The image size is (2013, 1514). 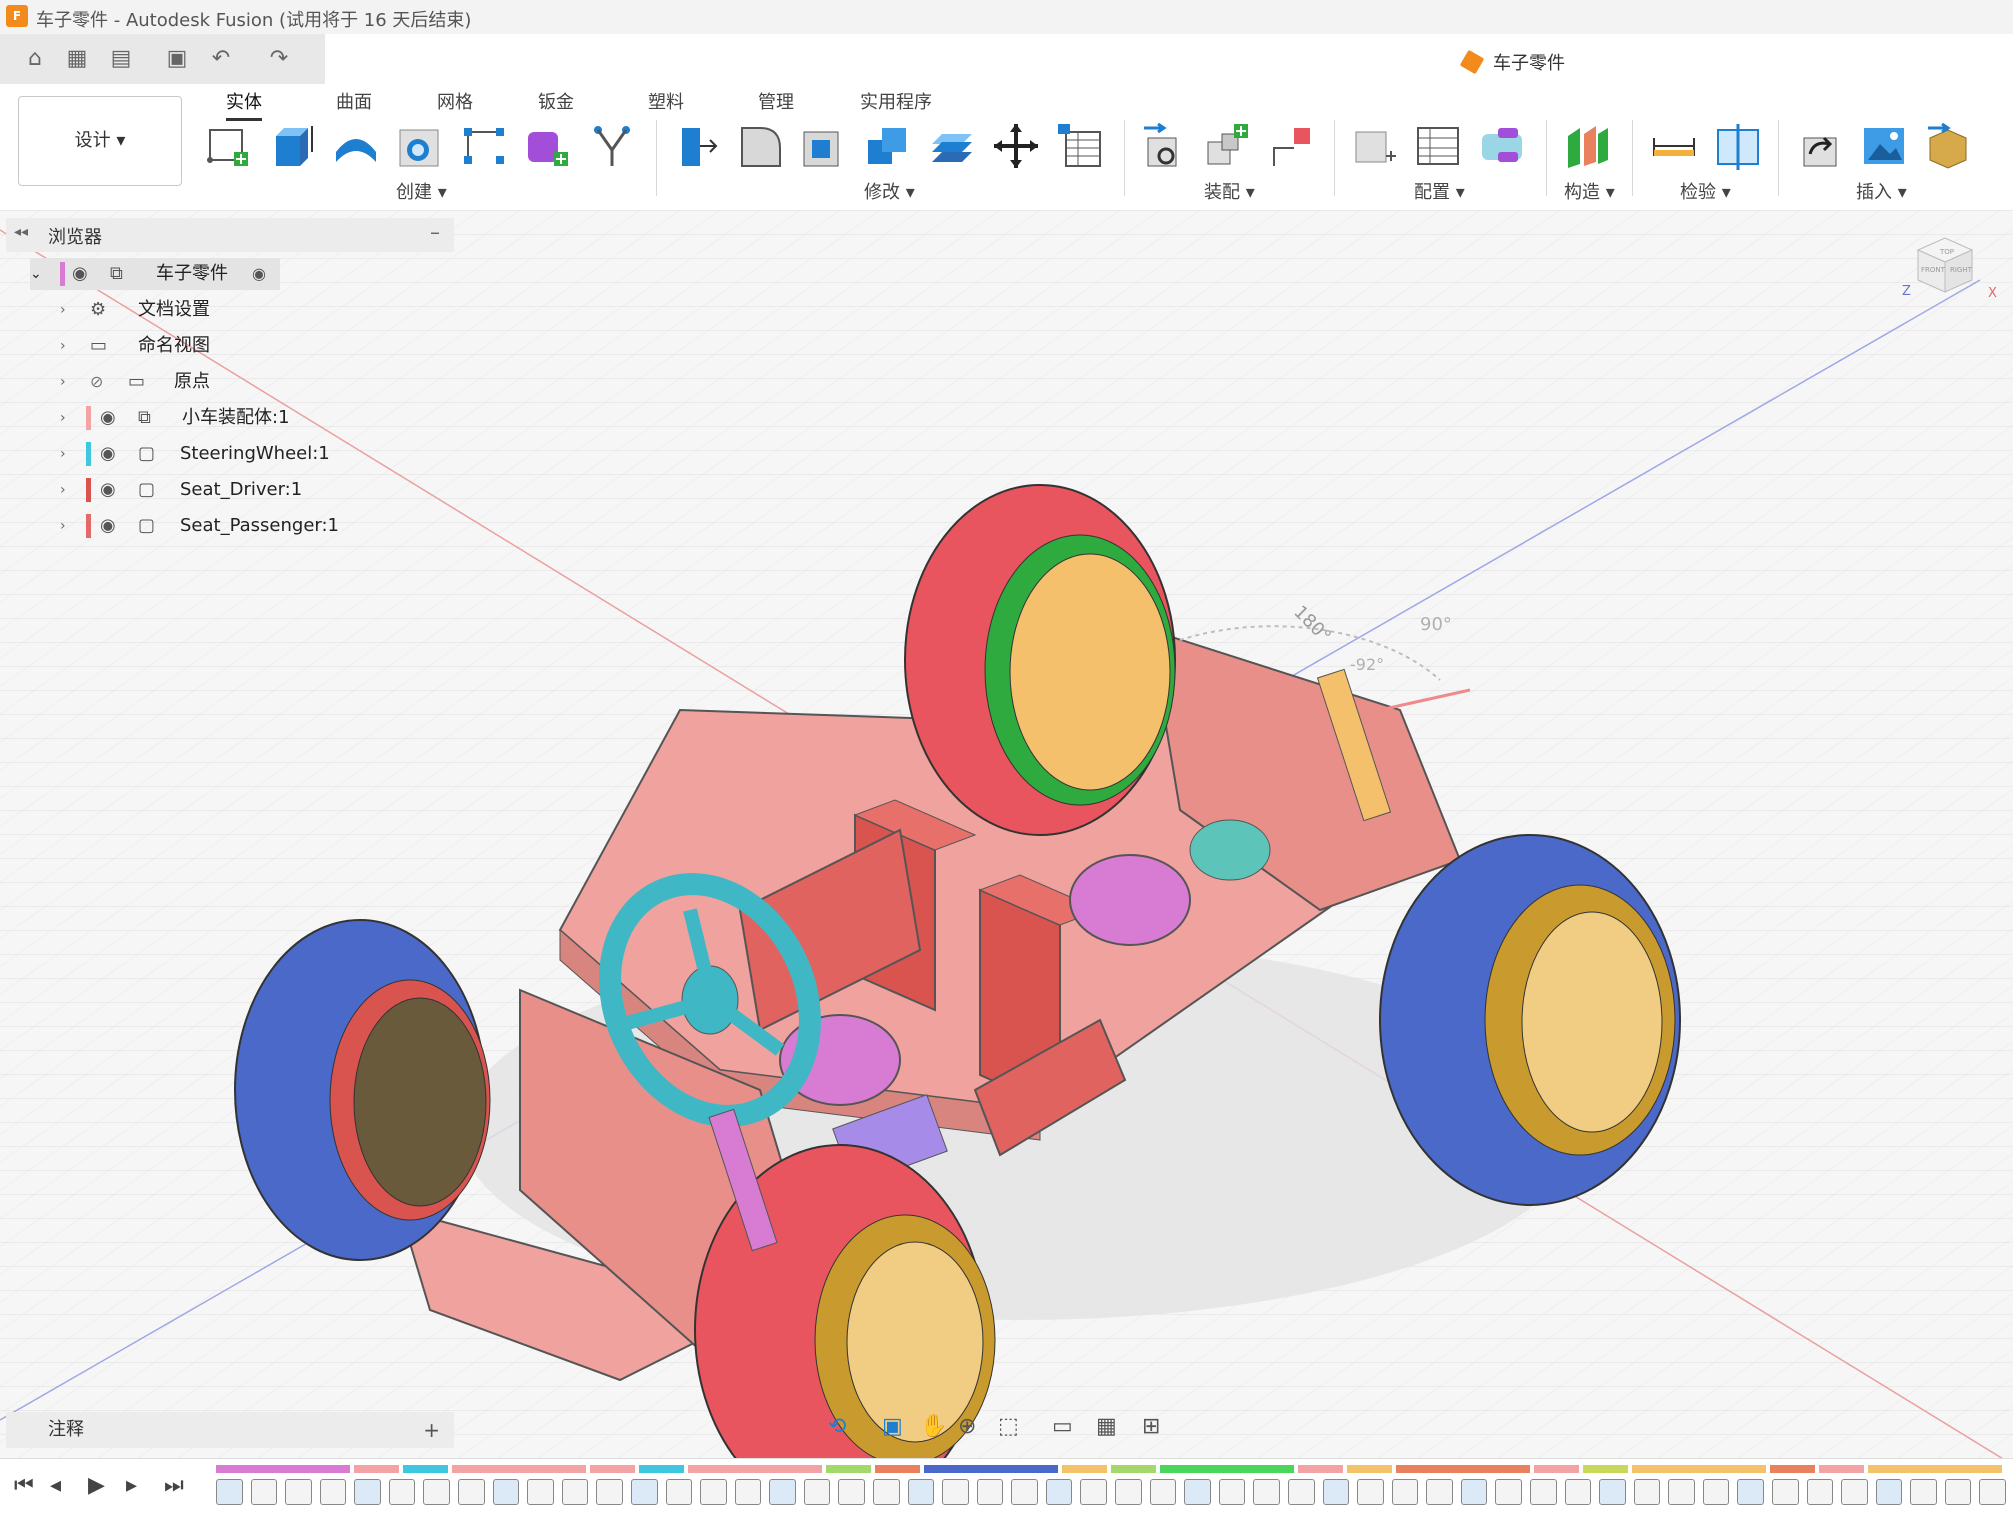 What do you see at coordinates (177, 59) in the screenshot?
I see `save-icon: ▣` at bounding box center [177, 59].